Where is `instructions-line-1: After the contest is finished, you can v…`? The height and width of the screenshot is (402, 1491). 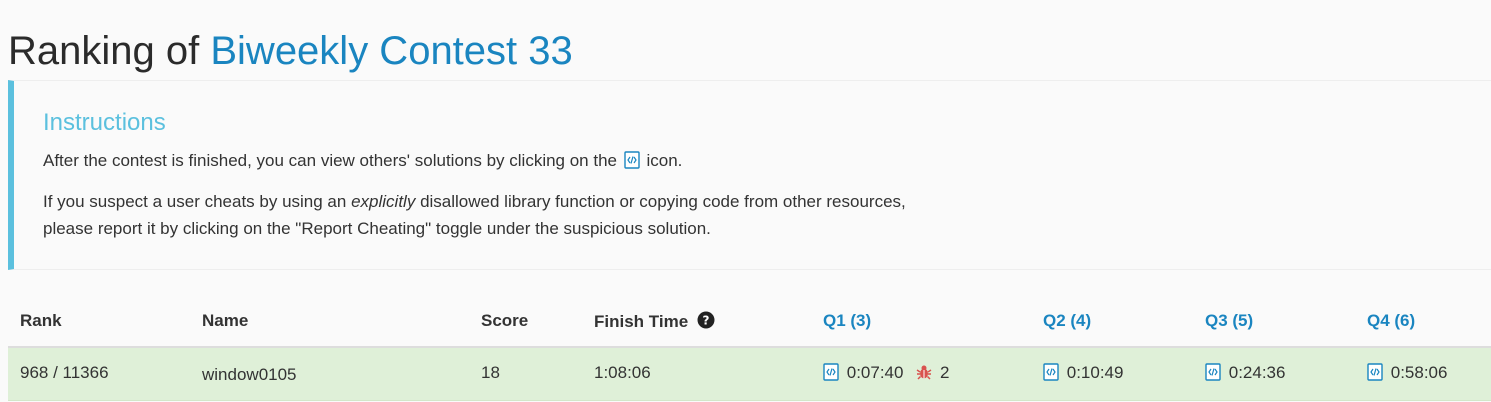
instructions-line-1: After the contest is finished, you can v… is located at coordinates (362, 162).